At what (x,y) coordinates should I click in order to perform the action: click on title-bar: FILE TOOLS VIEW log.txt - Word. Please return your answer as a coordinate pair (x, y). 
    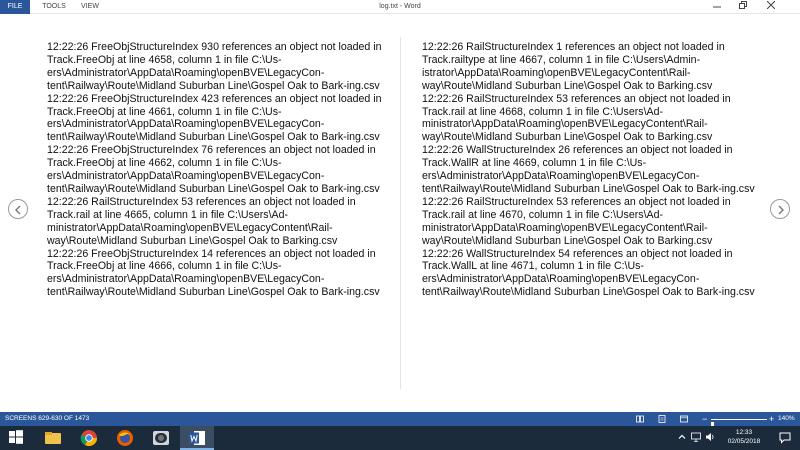
    Looking at the image, I should click on (400, 7).